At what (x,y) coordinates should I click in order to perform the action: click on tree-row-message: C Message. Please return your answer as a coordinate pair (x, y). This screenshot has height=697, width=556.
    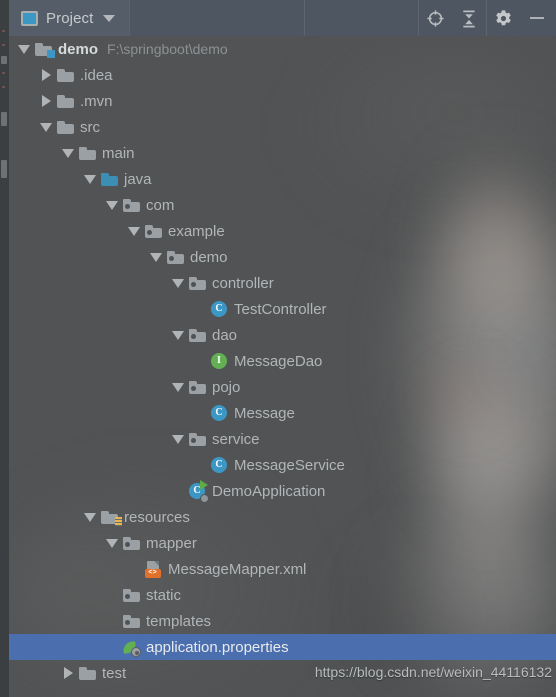
    Looking at the image, I should click on (282, 413).